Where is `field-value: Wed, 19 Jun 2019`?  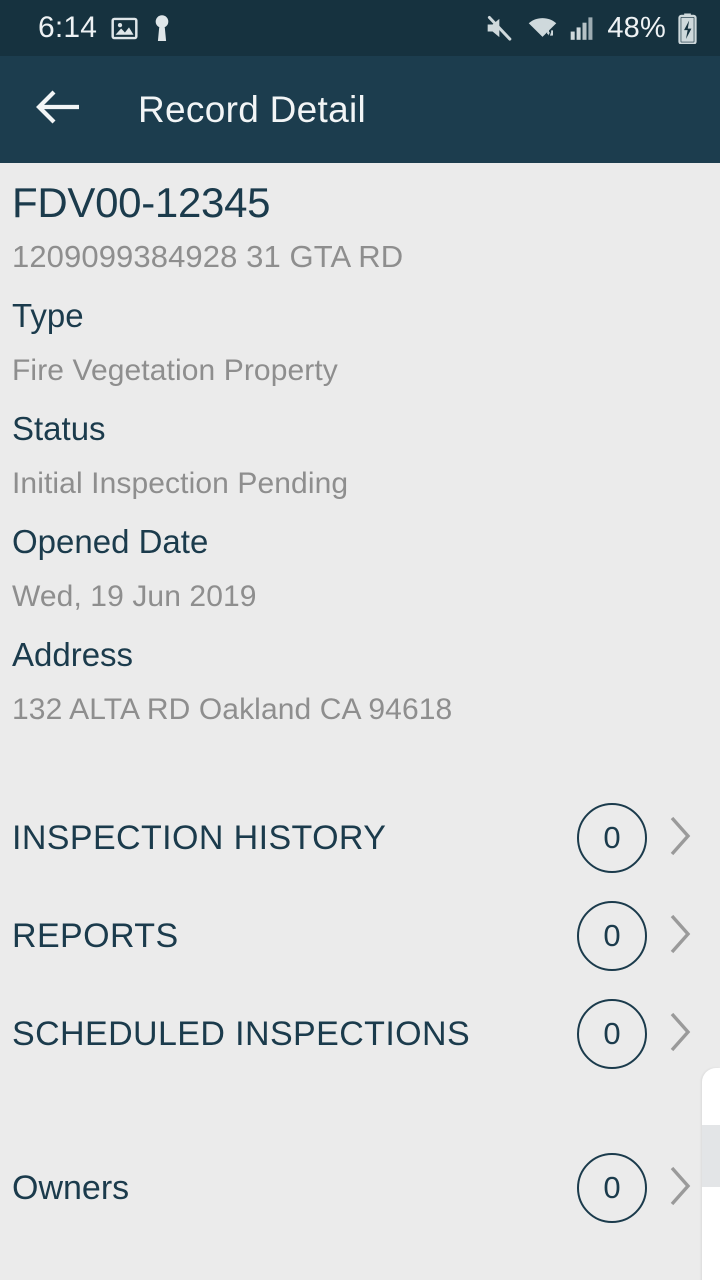 field-value: Wed, 19 Jun 2019 is located at coordinates (134, 596).